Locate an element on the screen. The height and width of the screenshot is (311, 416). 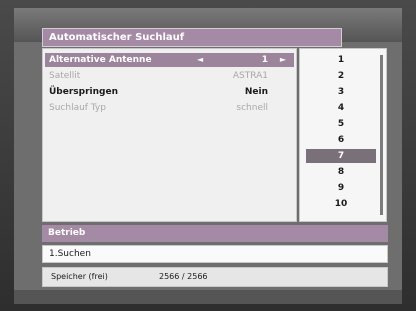
menu-row-value: ASTRA1 is located at coordinates (250, 76).